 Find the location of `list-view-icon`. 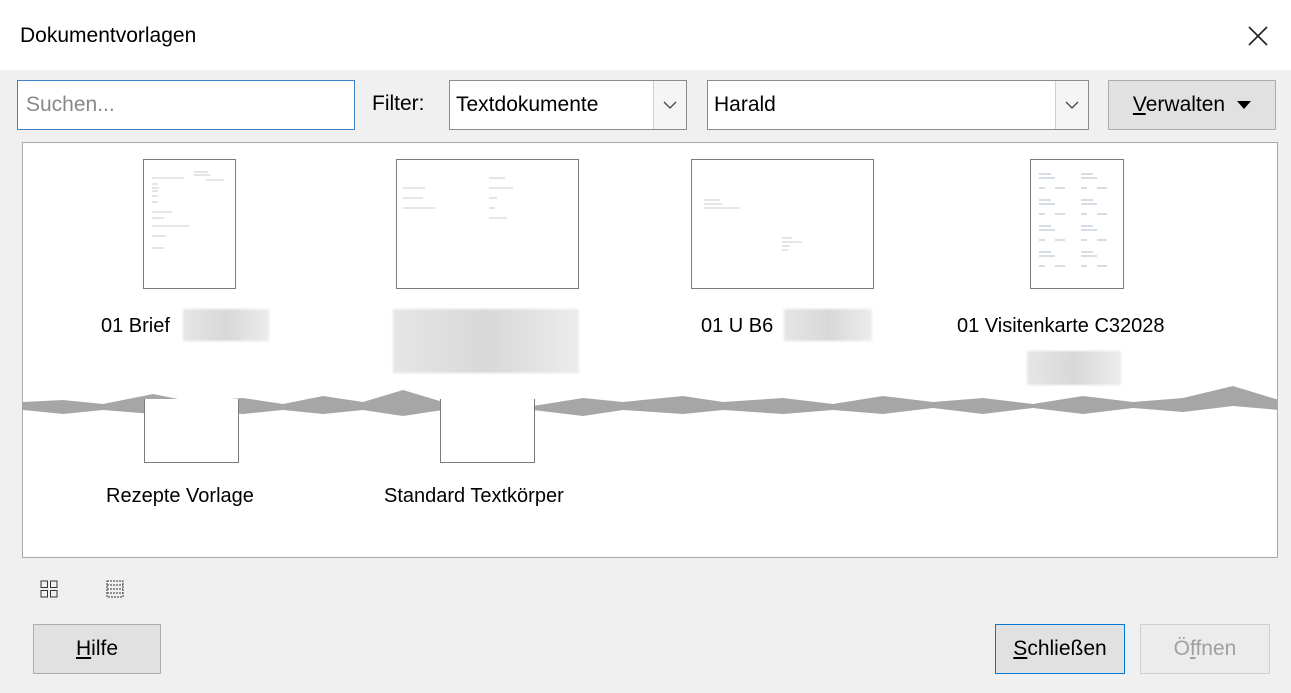

list-view-icon is located at coordinates (115, 589).